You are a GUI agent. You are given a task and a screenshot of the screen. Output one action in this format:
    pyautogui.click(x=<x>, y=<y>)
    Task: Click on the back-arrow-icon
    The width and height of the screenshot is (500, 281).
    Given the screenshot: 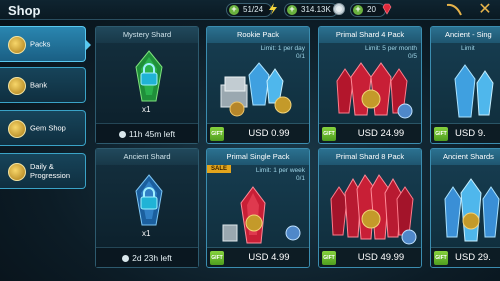 What is the action you would take?
    pyautogui.click(x=454, y=10)
    